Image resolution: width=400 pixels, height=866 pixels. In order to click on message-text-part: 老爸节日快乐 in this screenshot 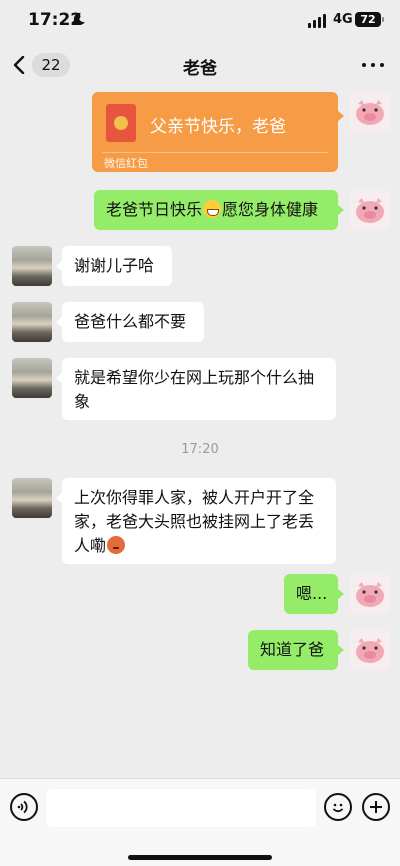, I will do `click(154, 209)`.